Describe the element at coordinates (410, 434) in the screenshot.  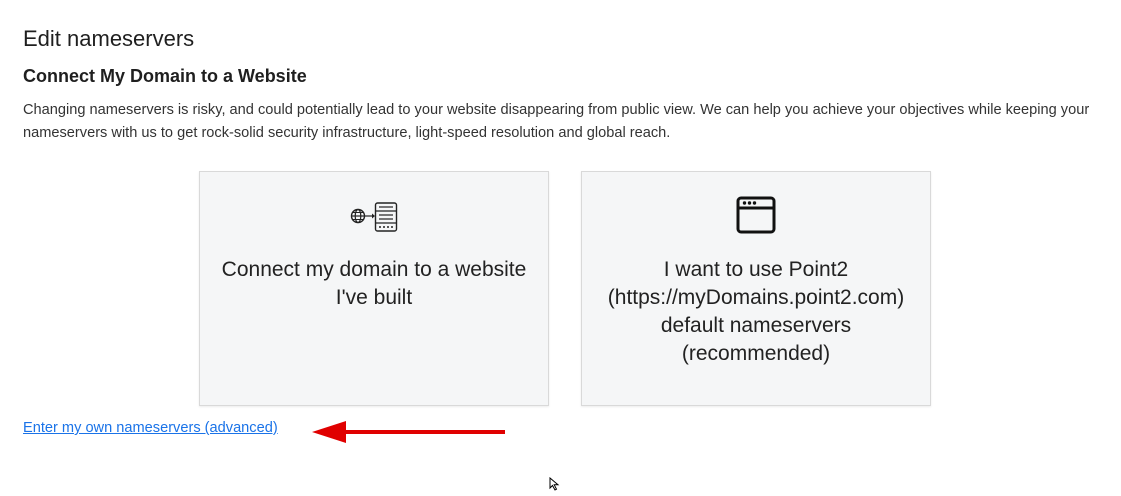
I see `red-arrow-annotation` at that location.